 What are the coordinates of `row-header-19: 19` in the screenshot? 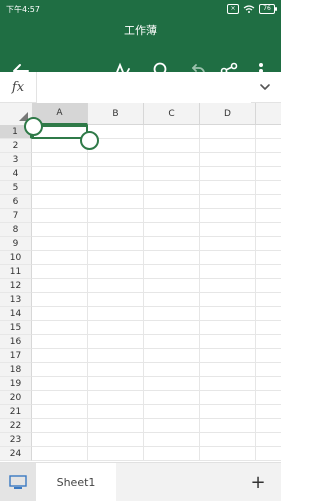 It's located at (16, 384).